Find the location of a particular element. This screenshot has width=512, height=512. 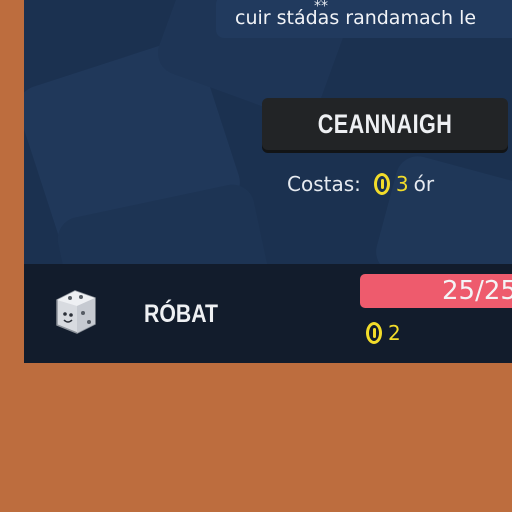

cost-unit: ór is located at coordinates (424, 184).